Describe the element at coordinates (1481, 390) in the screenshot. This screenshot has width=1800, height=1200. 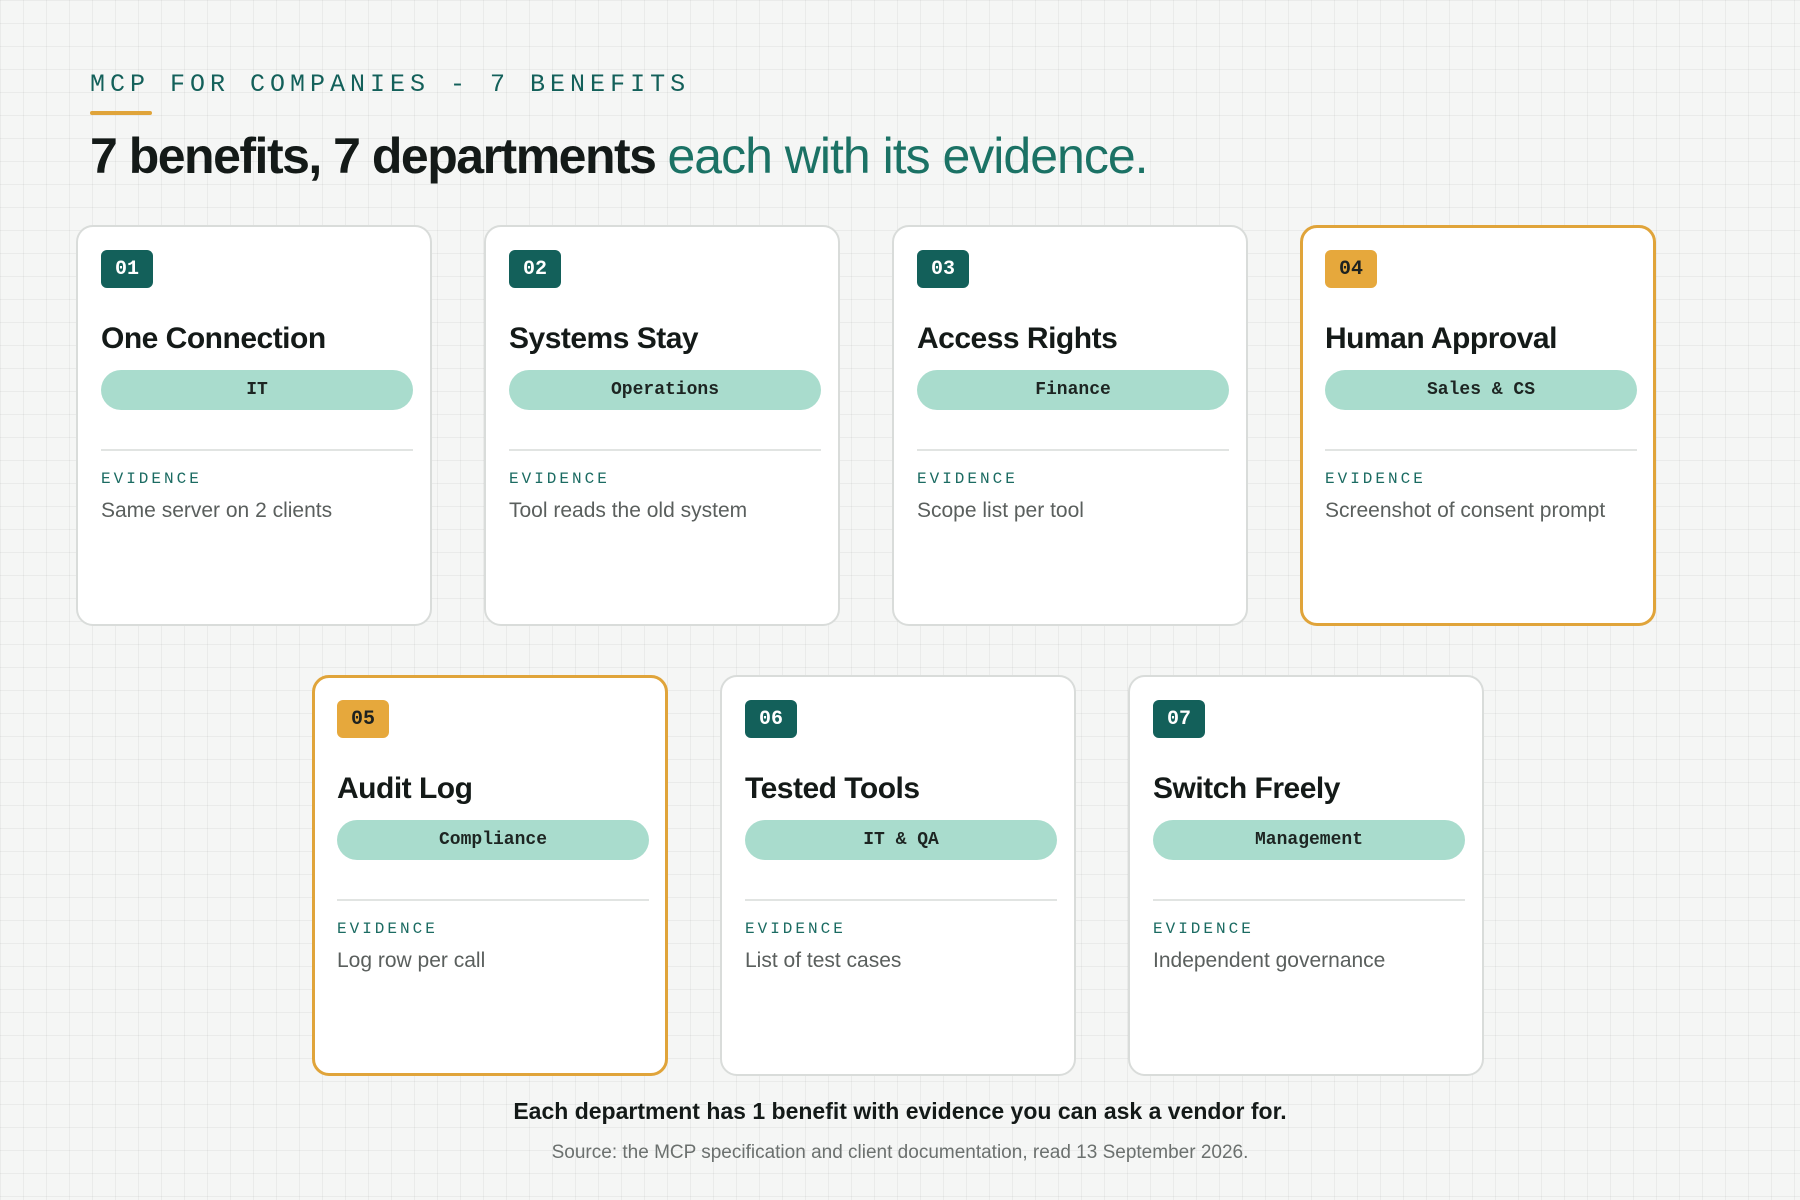
I see `department-pill: Sales & CS` at that location.